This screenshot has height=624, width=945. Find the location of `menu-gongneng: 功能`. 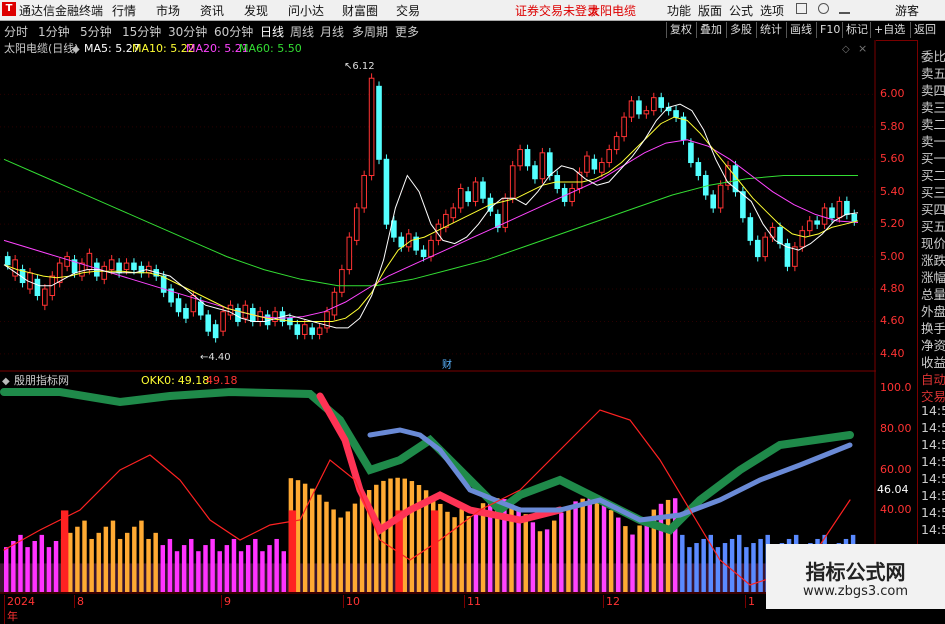

menu-gongneng: 功能 is located at coordinates (679, 10).